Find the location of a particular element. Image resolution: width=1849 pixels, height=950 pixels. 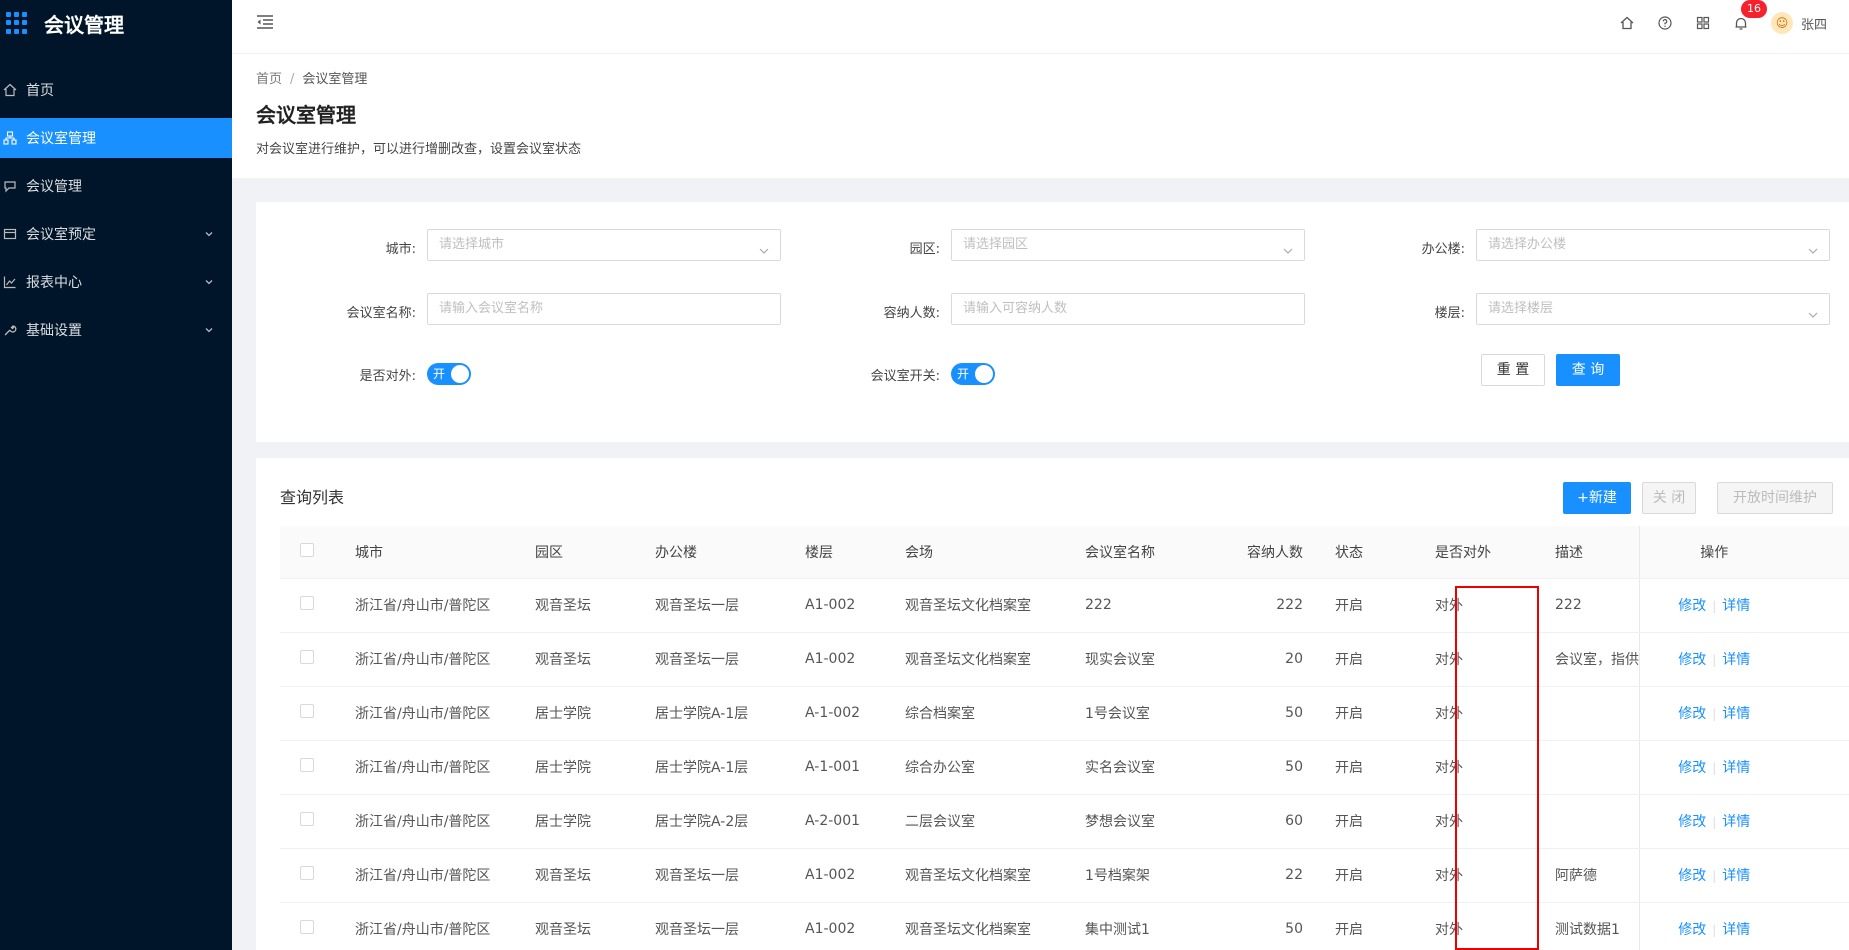

open-time-maintenance-button: 开放时间维护 is located at coordinates (1775, 498).